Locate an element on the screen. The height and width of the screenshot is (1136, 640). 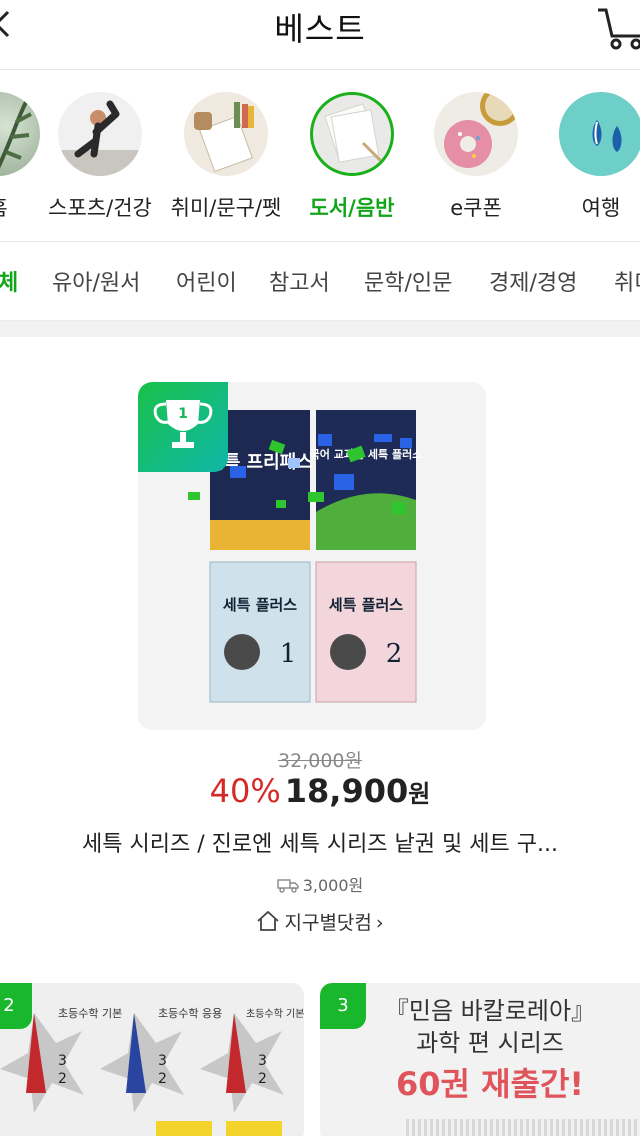
card-headline-2: 과학 편 시리즈 is located at coordinates (490, 1043).